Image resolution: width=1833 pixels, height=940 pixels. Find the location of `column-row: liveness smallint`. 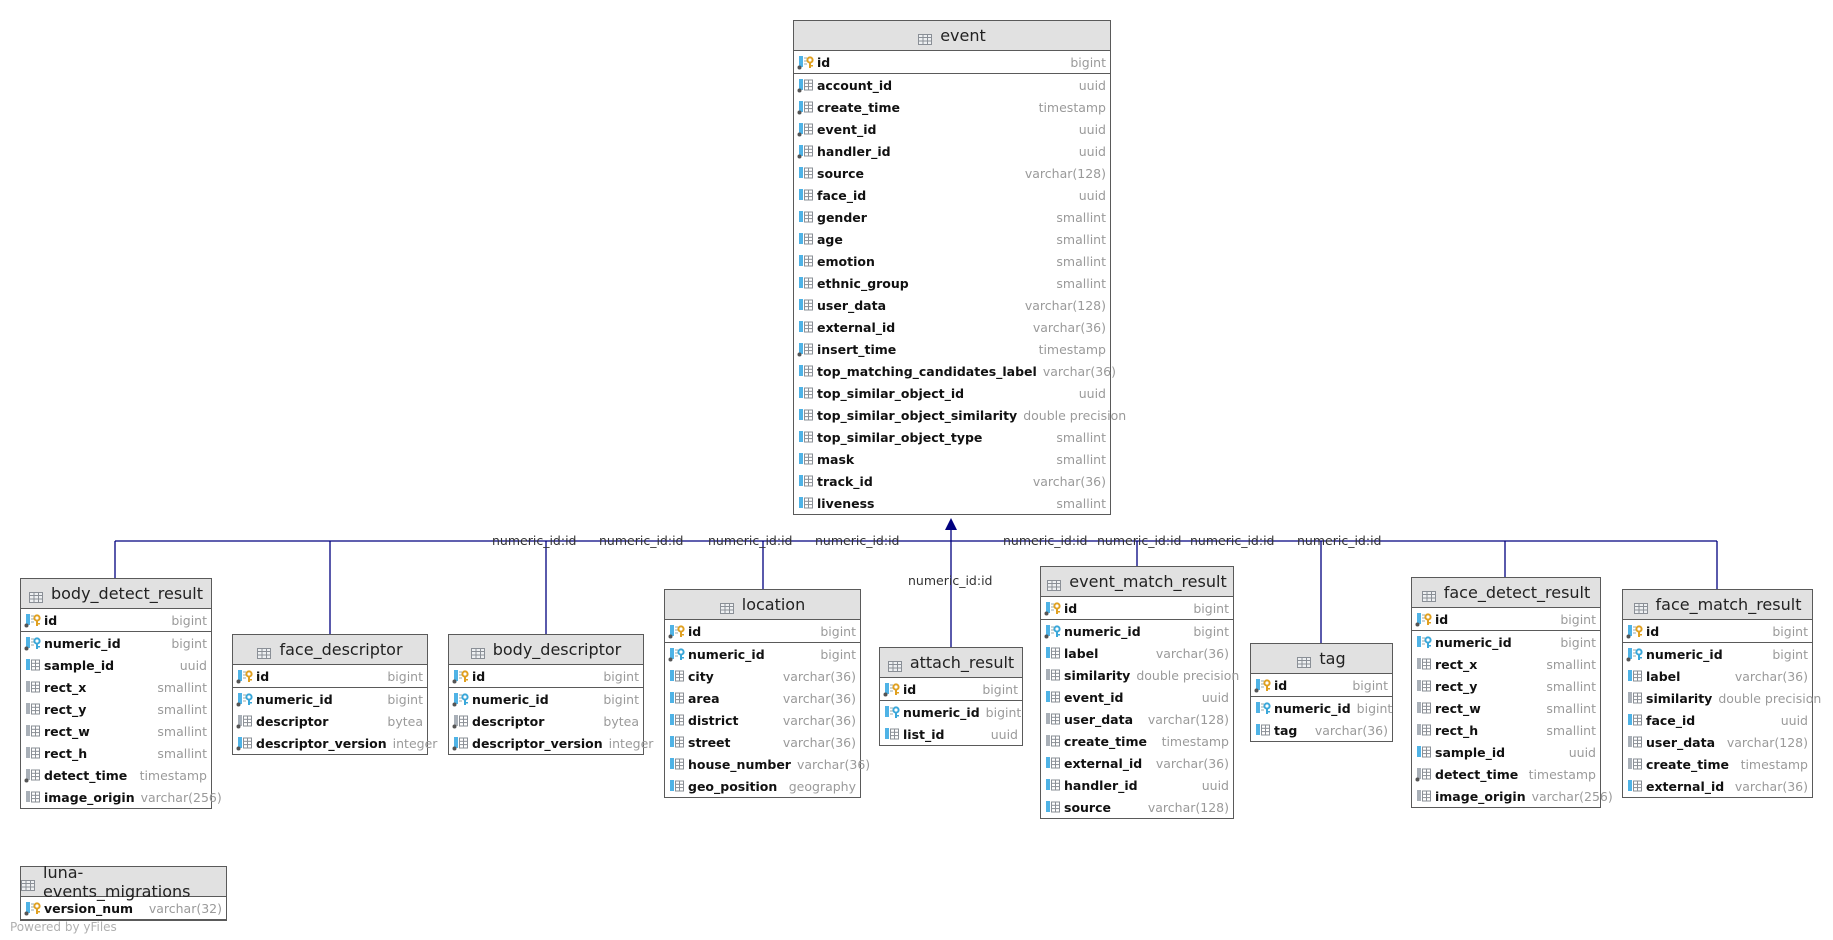

column-row: liveness smallint is located at coordinates (952, 503).